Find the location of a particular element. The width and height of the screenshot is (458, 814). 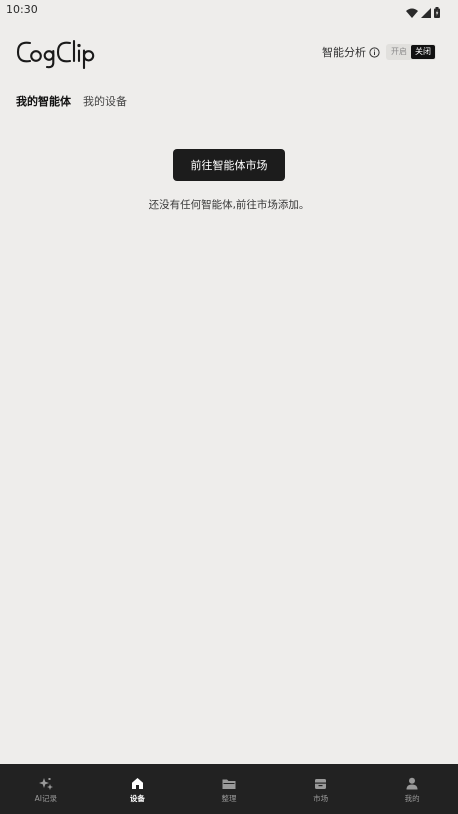

go-to-agent-market-button: 前往智能体市场 is located at coordinates (229, 165).